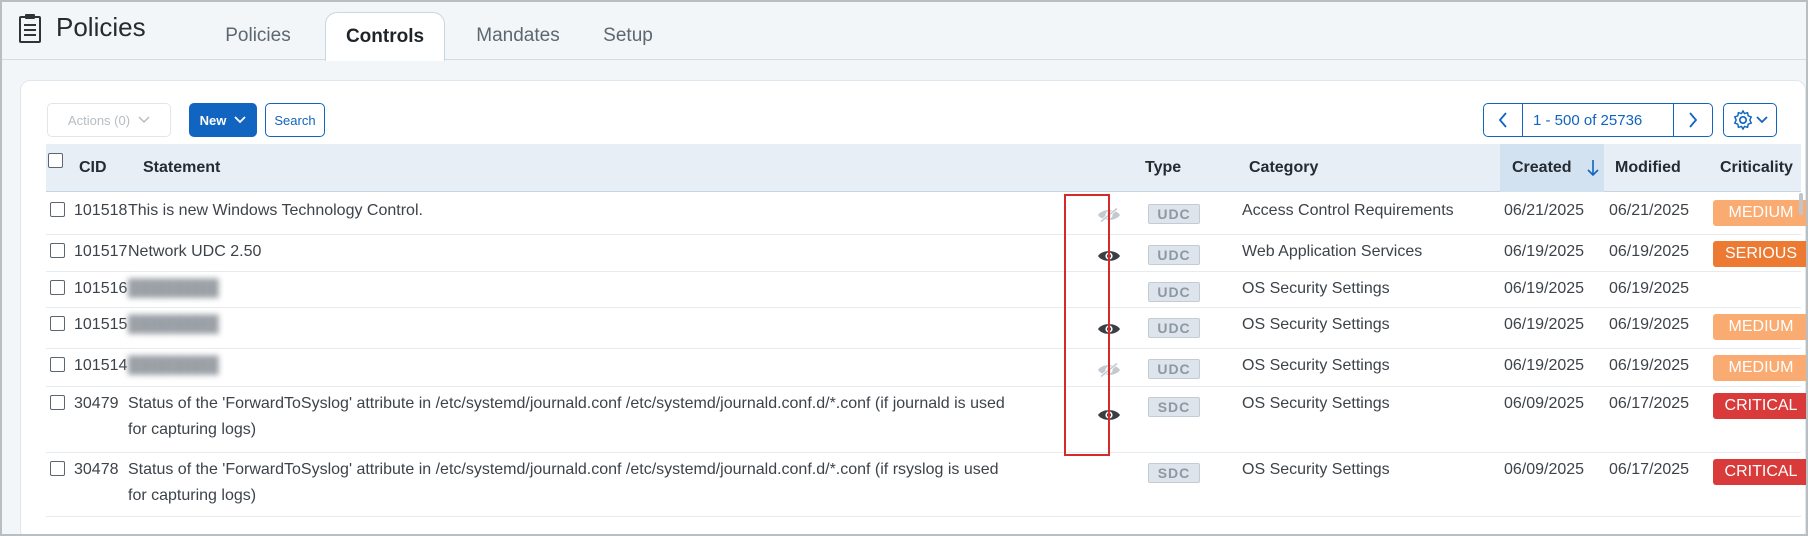 The width and height of the screenshot is (1808, 536). What do you see at coordinates (1163, 168) in the screenshot?
I see `column-type: Type` at bounding box center [1163, 168].